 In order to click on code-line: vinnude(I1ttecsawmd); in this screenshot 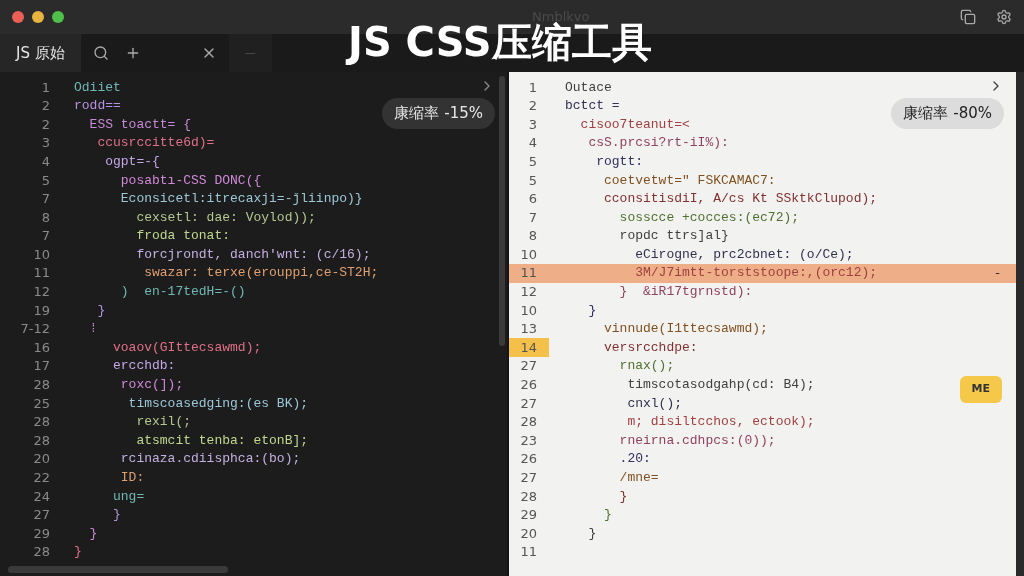, I will do `click(685, 329)`.